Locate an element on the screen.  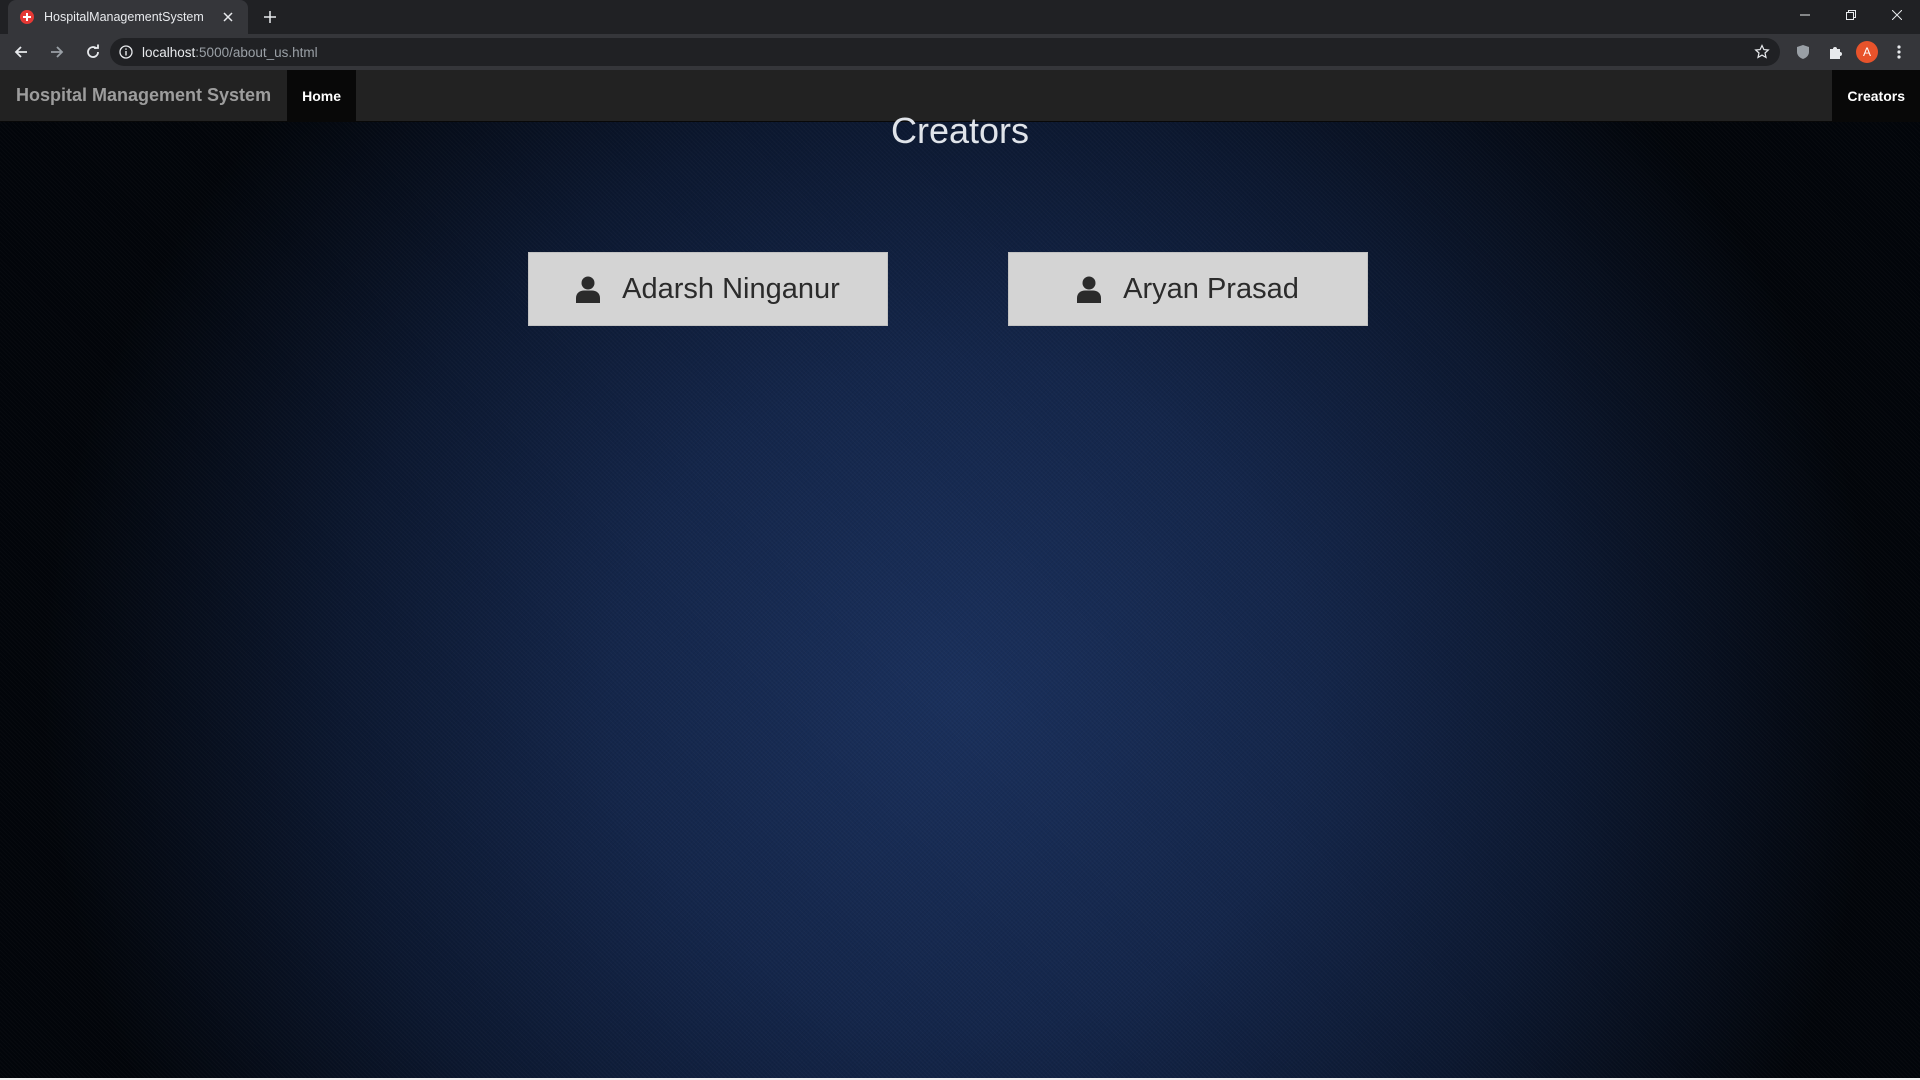
close-window-button is located at coordinates (1897, 15).